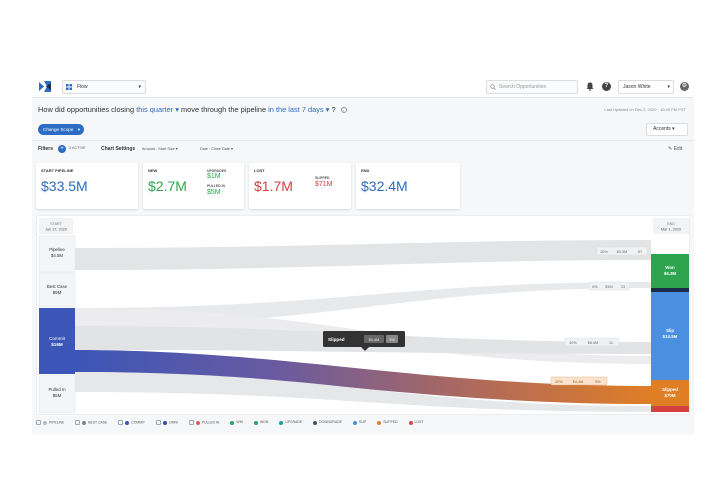 This screenshot has height=500, width=725. What do you see at coordinates (224, 109) in the screenshot?
I see `question-part2: move through the pipeline` at bounding box center [224, 109].